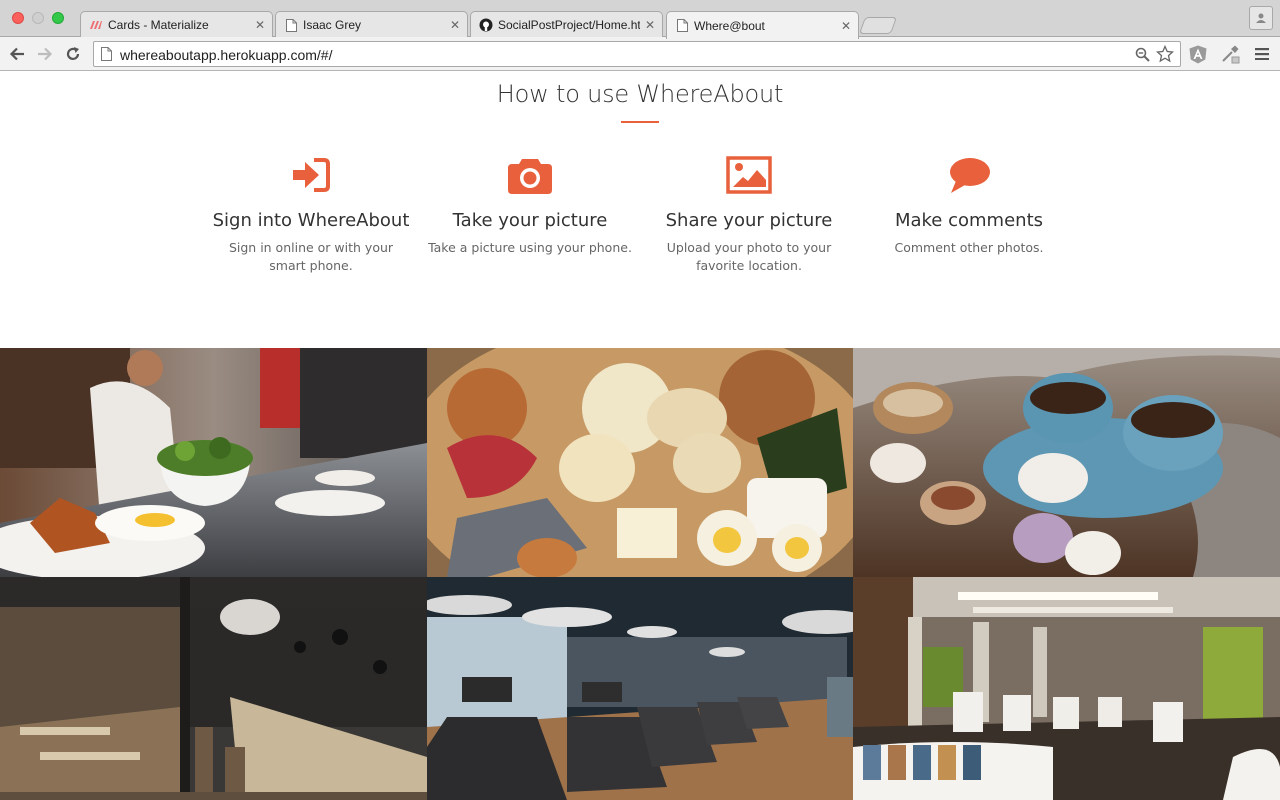  Describe the element at coordinates (18, 18) in the screenshot. I see `window-close-button` at that location.